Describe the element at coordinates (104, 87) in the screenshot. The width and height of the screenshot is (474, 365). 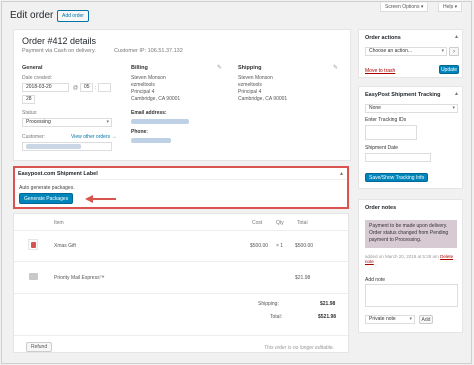
I see `minute-input-col` at that location.